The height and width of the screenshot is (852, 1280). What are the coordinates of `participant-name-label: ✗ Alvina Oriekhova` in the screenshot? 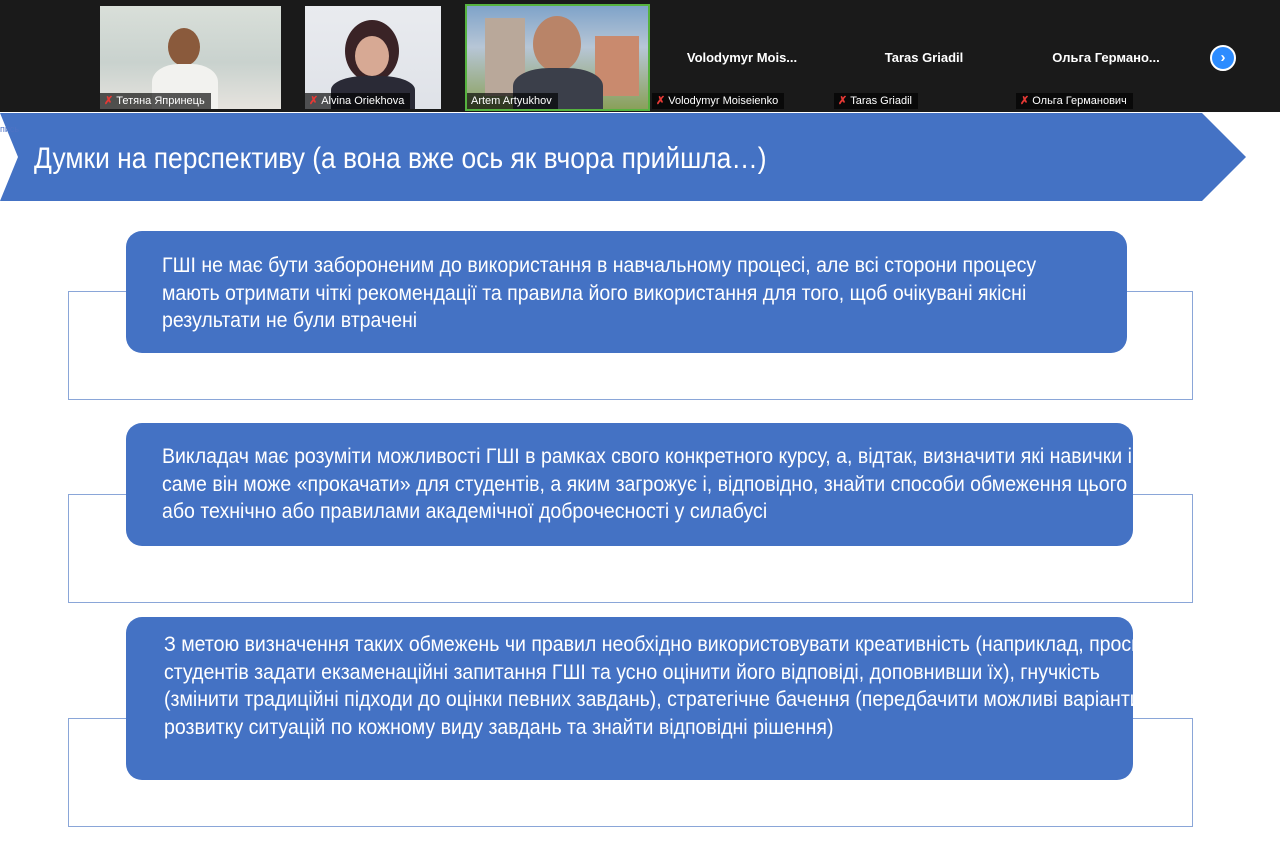 It's located at (358, 101).